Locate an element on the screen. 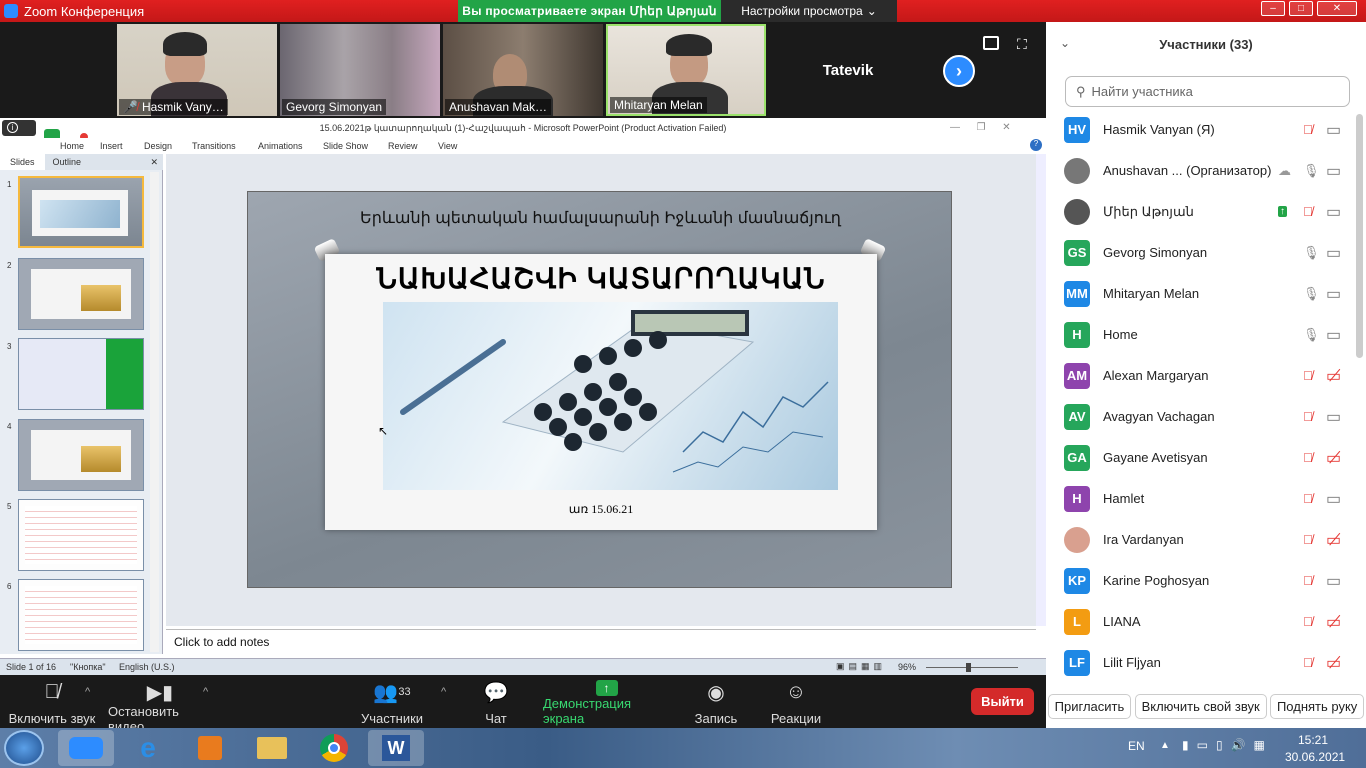  participant-row: L LIANA 🎙̸ ▭̸ is located at coordinates (1201, 621).